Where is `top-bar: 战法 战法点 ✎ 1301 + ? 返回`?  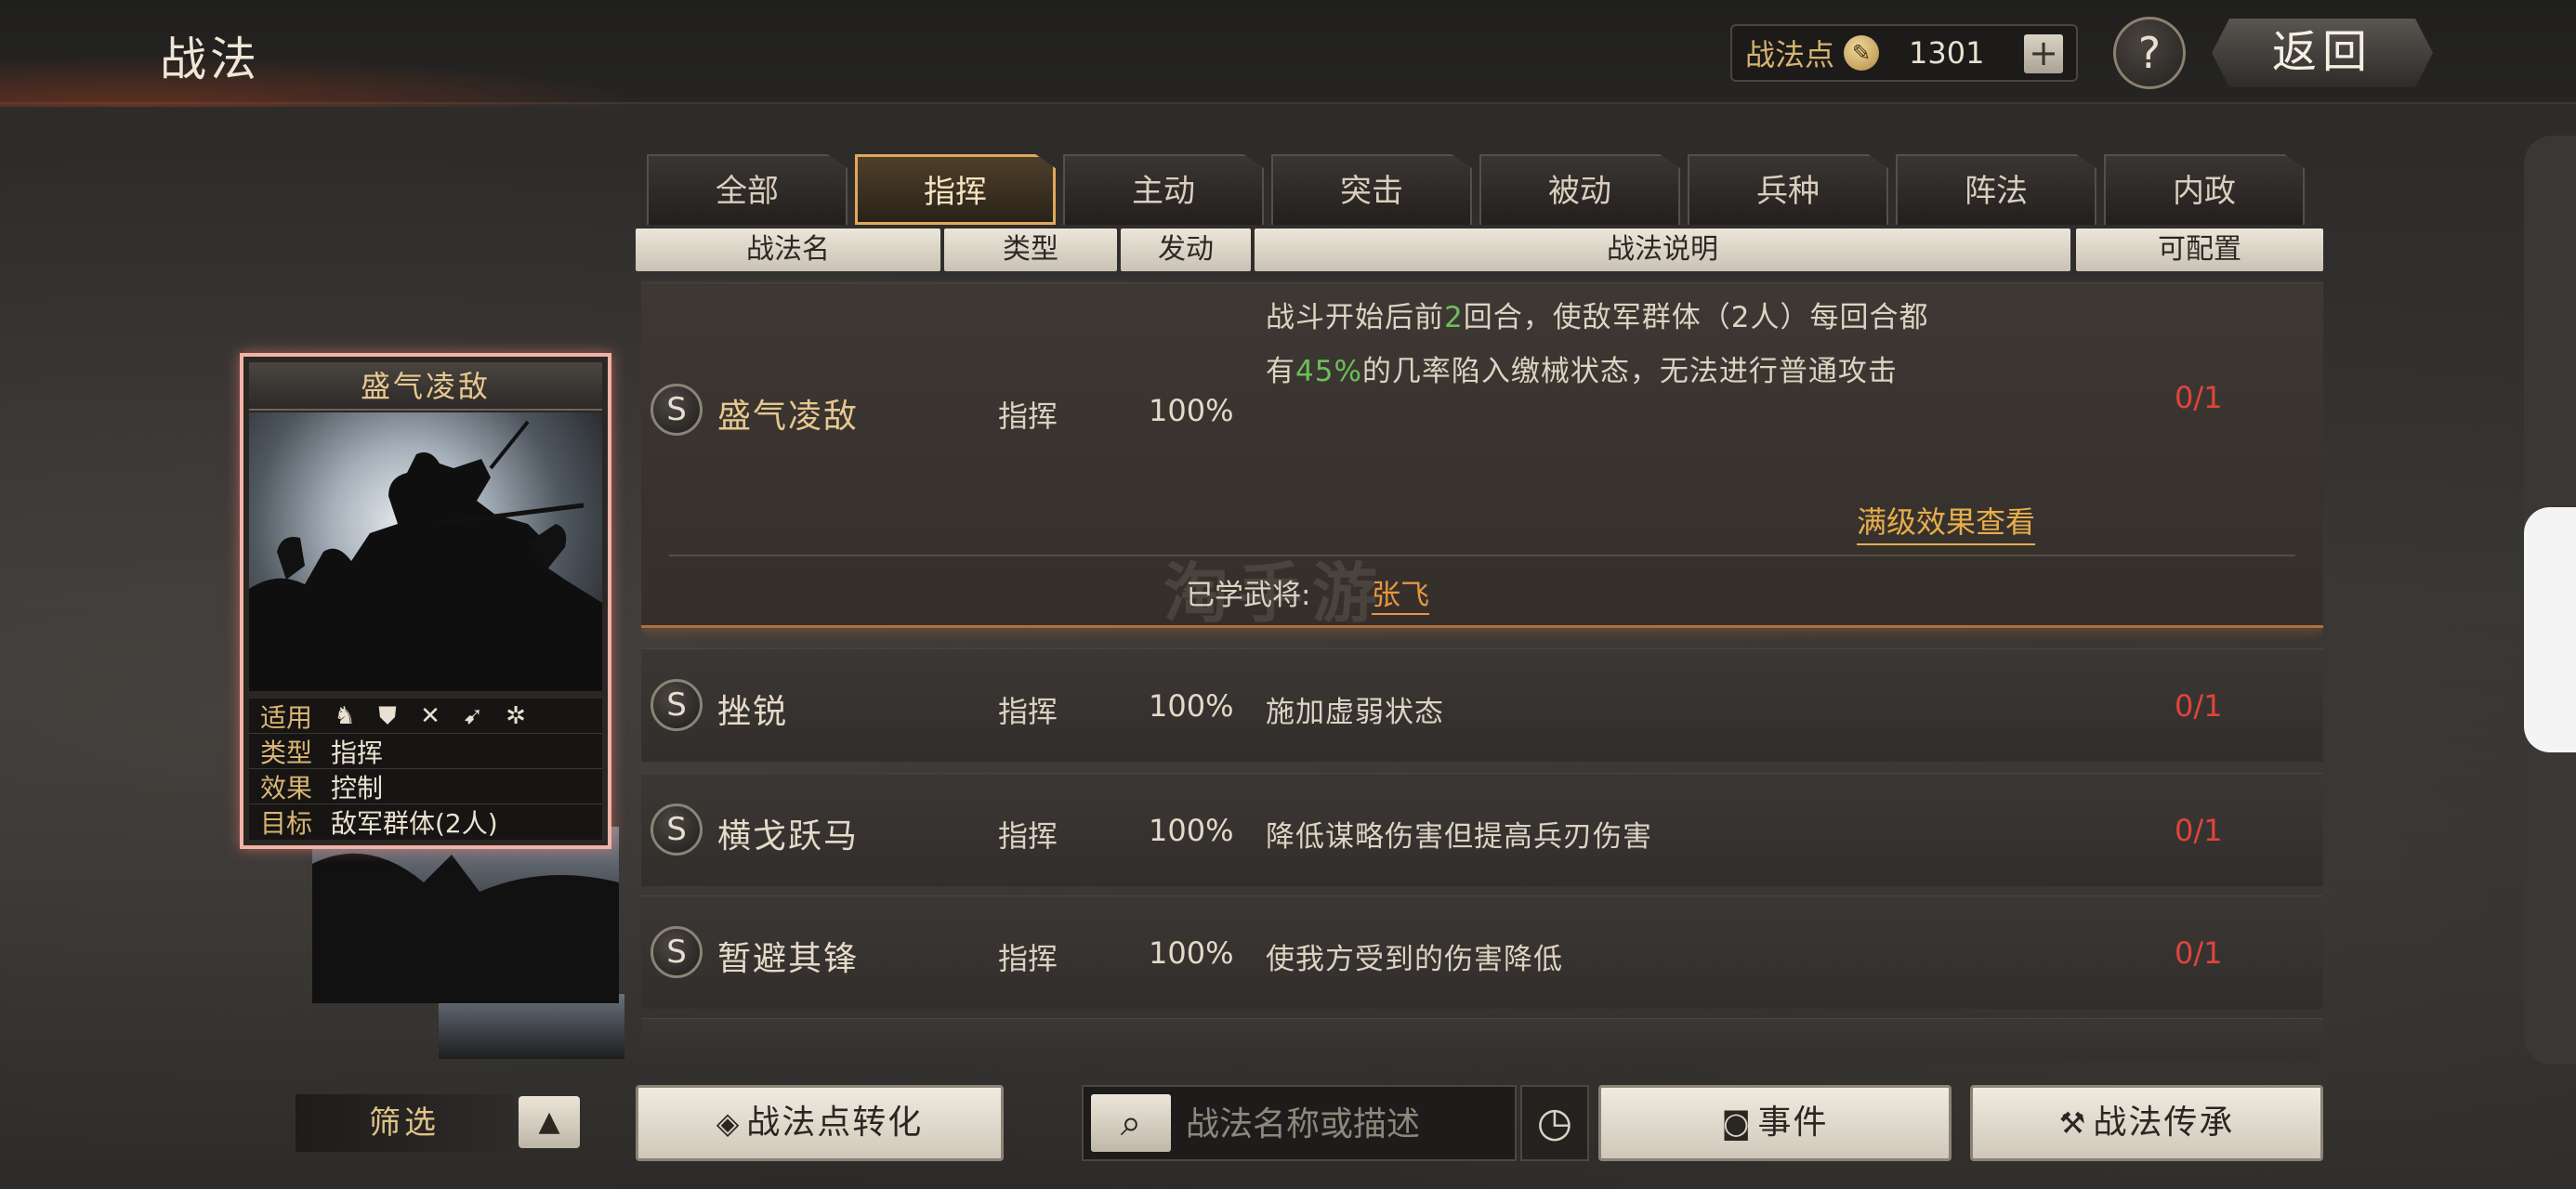 top-bar: 战法 战法点 ✎ 1301 + ? 返回 is located at coordinates (1288, 53).